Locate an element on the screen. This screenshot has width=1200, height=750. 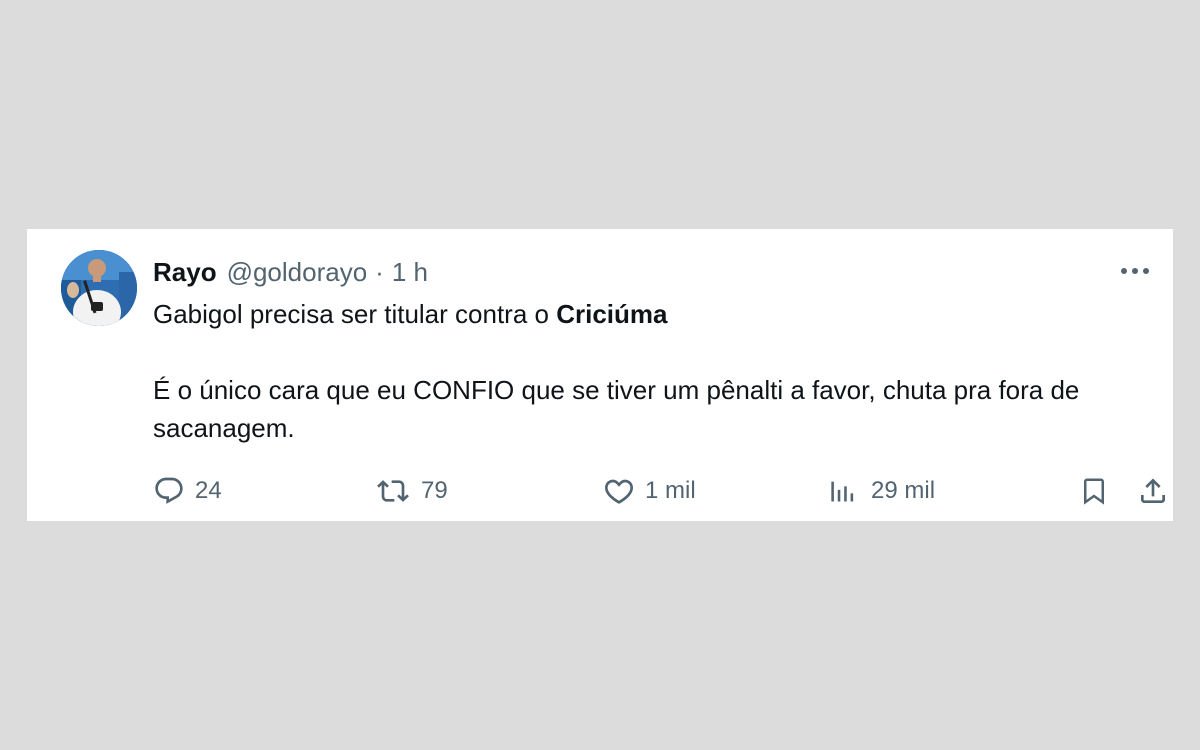
bookmark-icon is located at coordinates (1094, 491).